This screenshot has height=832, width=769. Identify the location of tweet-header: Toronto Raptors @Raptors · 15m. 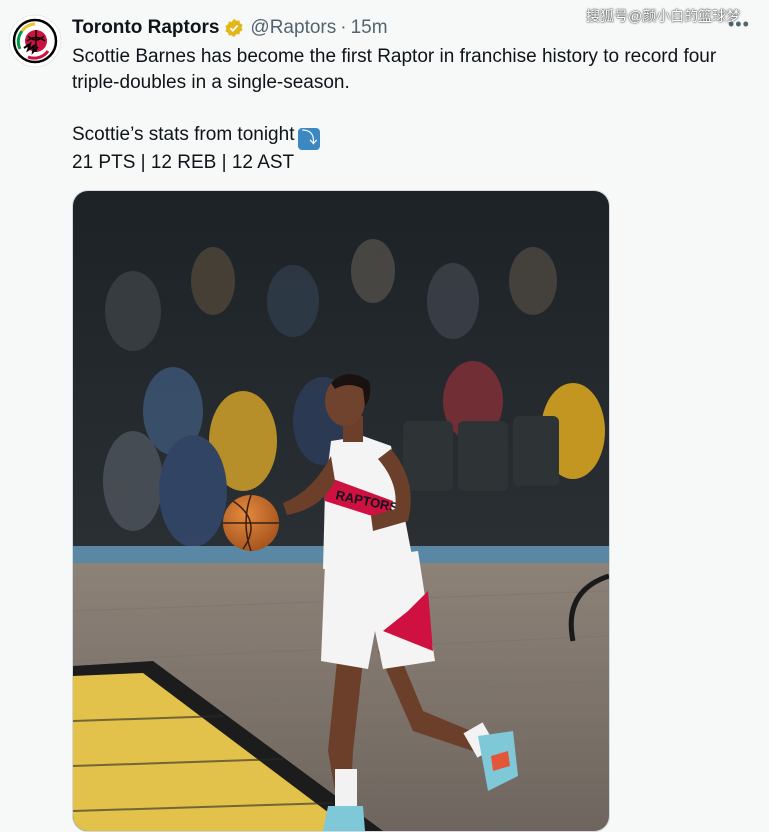
(230, 28).